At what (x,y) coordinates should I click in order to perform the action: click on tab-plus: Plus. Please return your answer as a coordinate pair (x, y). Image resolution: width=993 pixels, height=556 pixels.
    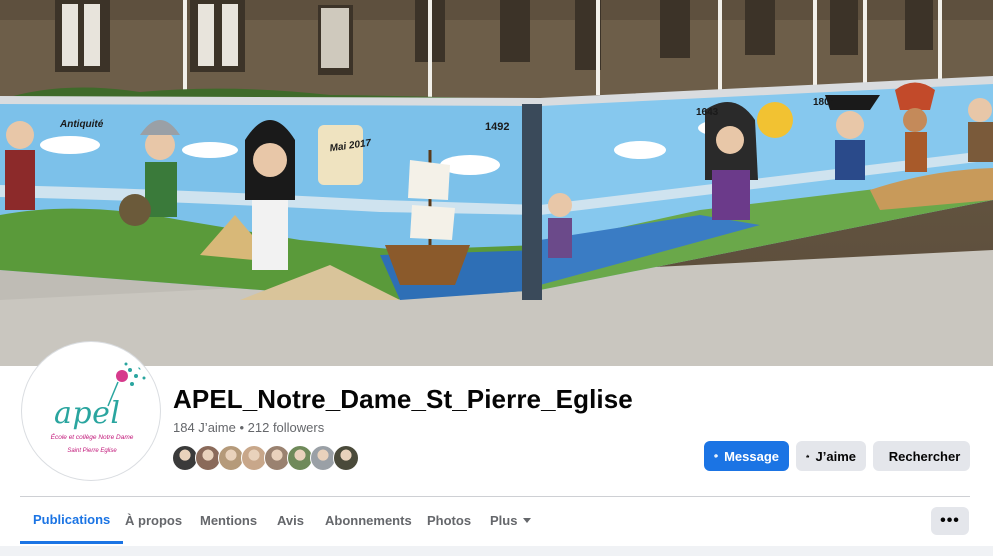
    Looking at the image, I should click on (511, 520).